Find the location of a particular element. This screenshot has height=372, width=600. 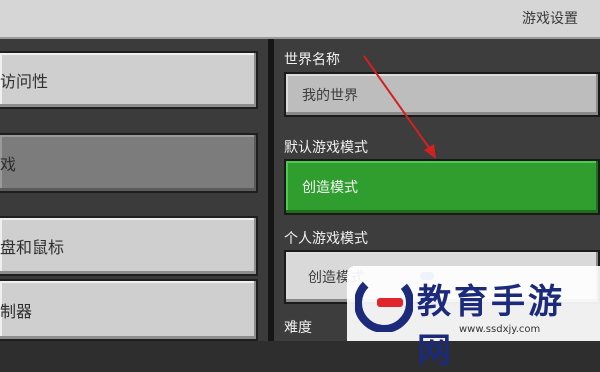

sidebar-item-accessibility: 访问性 is located at coordinates (129, 80).